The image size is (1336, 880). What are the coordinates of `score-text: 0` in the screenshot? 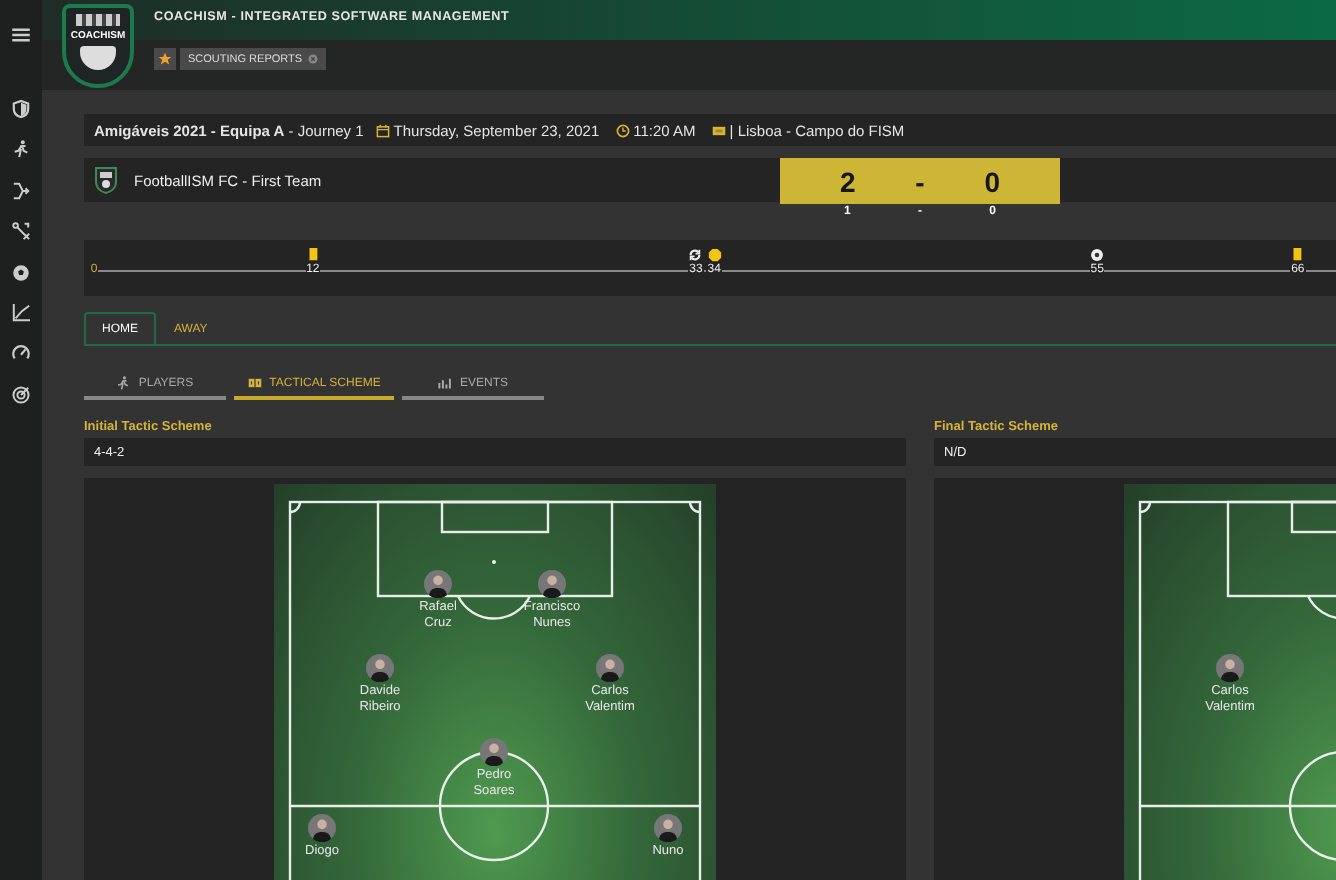 It's located at (992, 181).